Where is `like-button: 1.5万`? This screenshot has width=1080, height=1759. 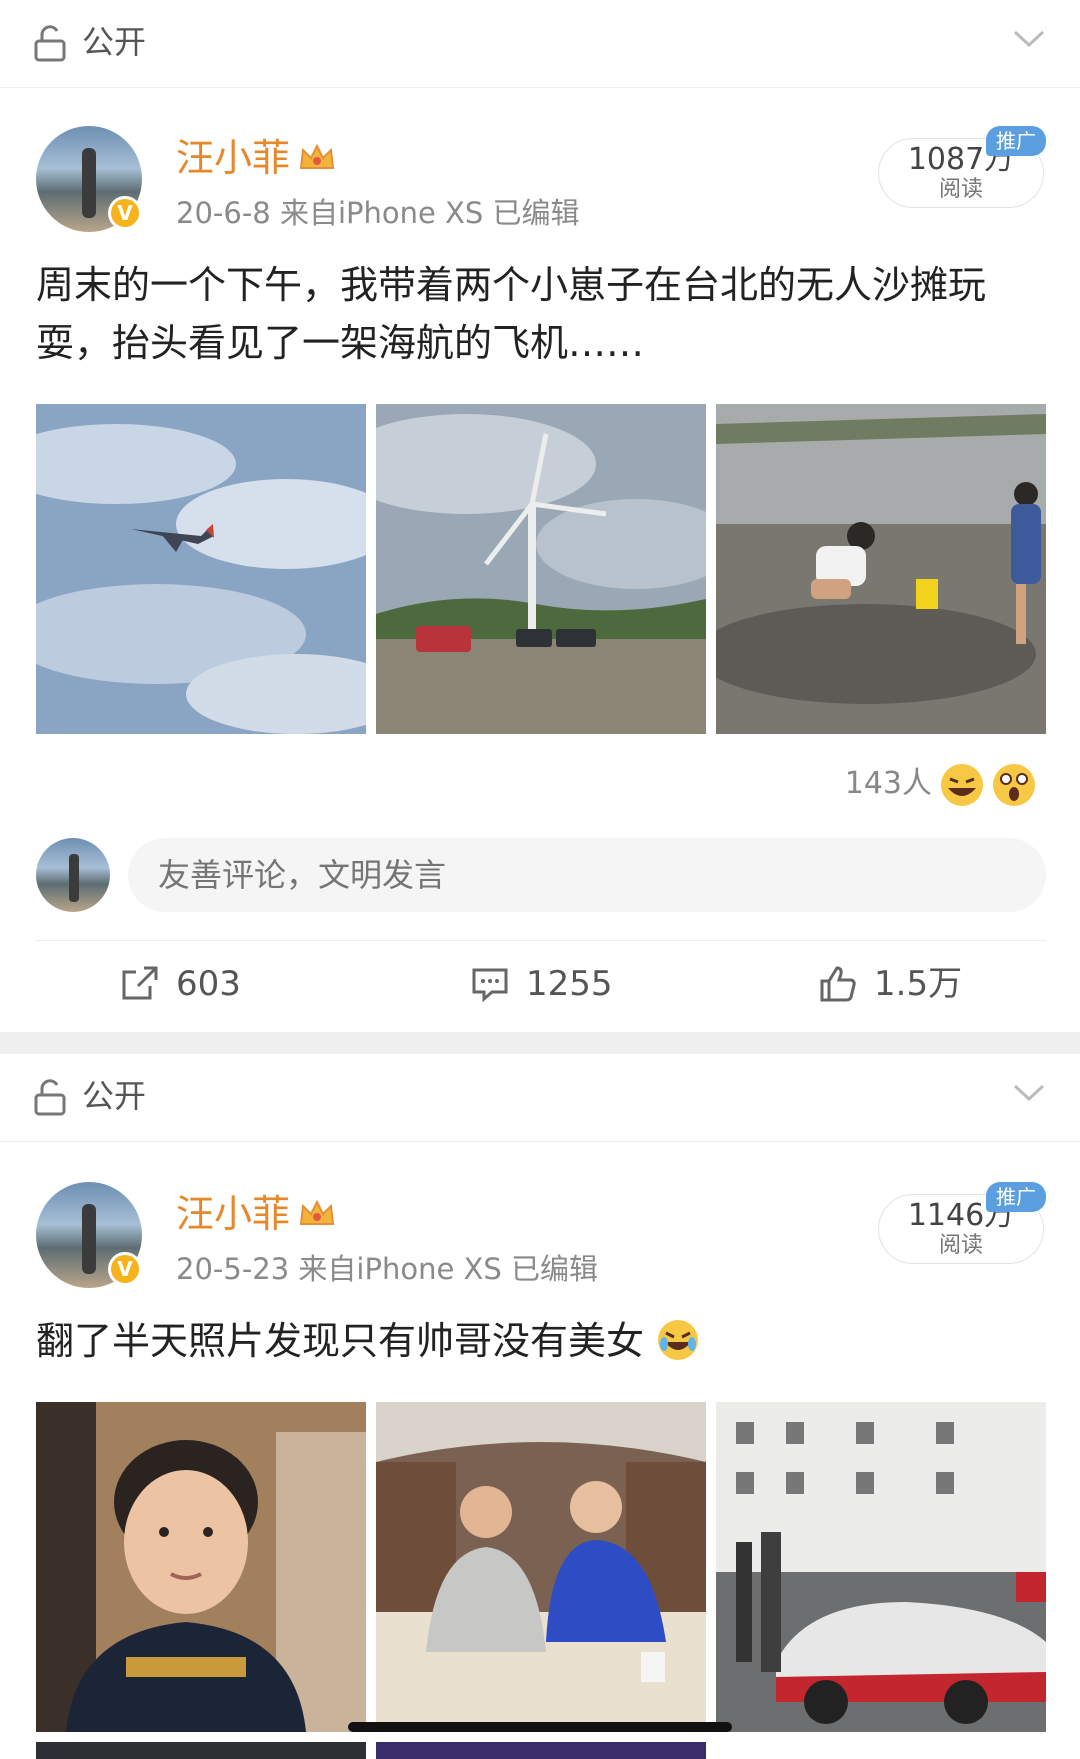 like-button: 1.5万 is located at coordinates (890, 984).